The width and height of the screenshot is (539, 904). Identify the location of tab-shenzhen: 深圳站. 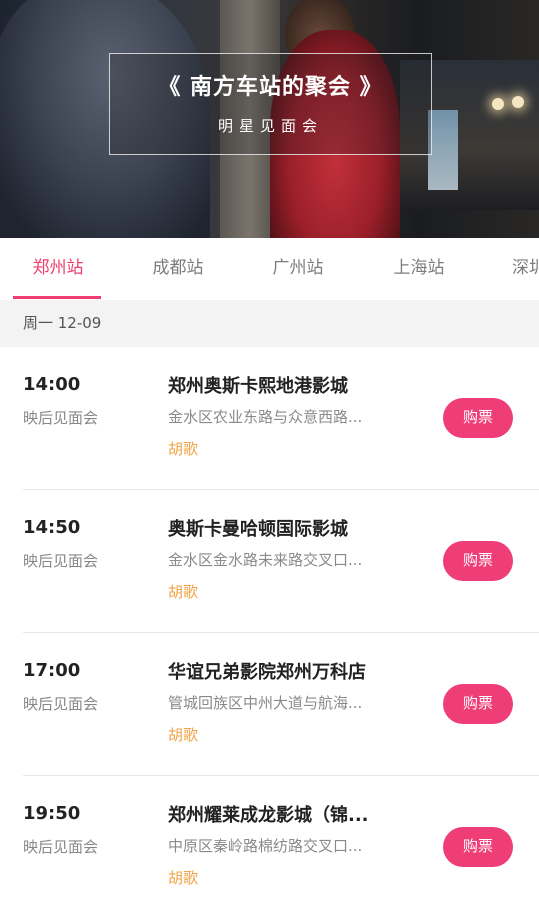
(495, 269).